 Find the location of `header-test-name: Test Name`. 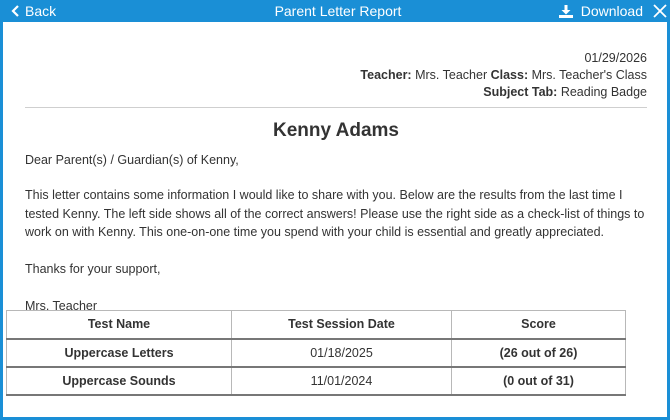

header-test-name: Test Name is located at coordinates (119, 325).